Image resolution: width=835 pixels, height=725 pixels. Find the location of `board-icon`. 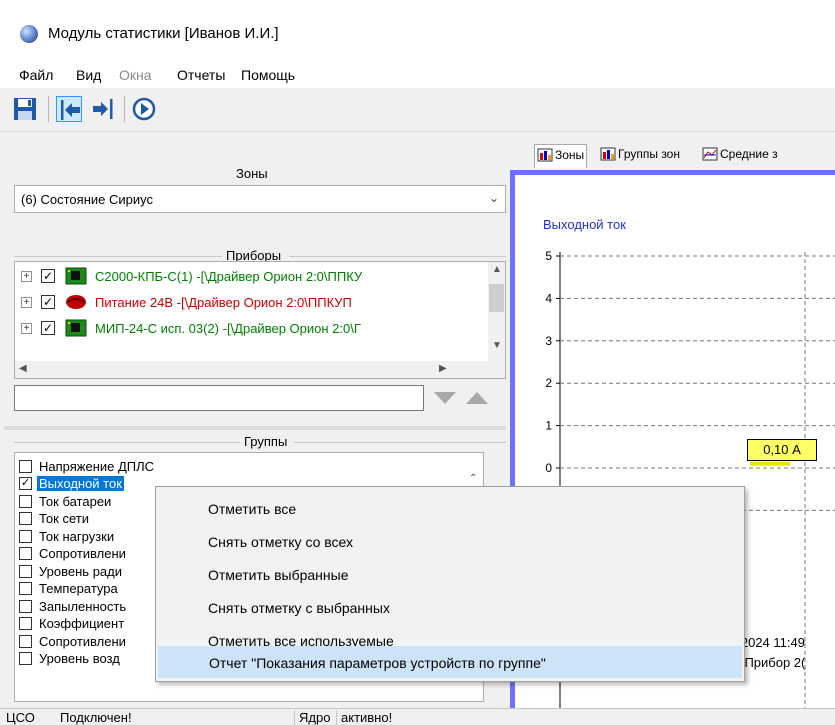

board-icon is located at coordinates (76, 276).